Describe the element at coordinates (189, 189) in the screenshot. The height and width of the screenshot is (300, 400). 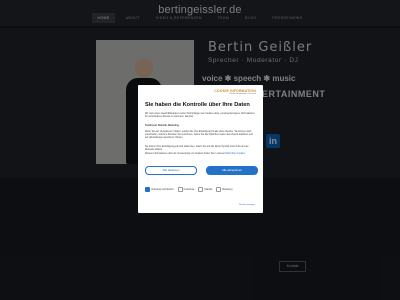
I see `category-label: Funktional` at that location.